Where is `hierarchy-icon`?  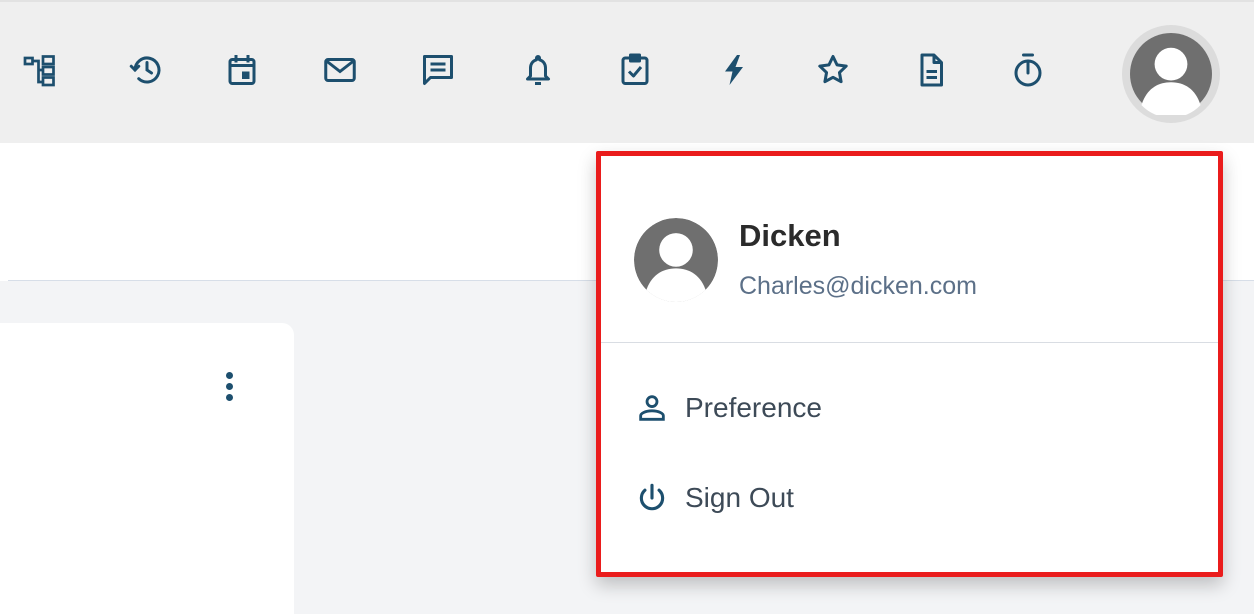 hierarchy-icon is located at coordinates (40, 70).